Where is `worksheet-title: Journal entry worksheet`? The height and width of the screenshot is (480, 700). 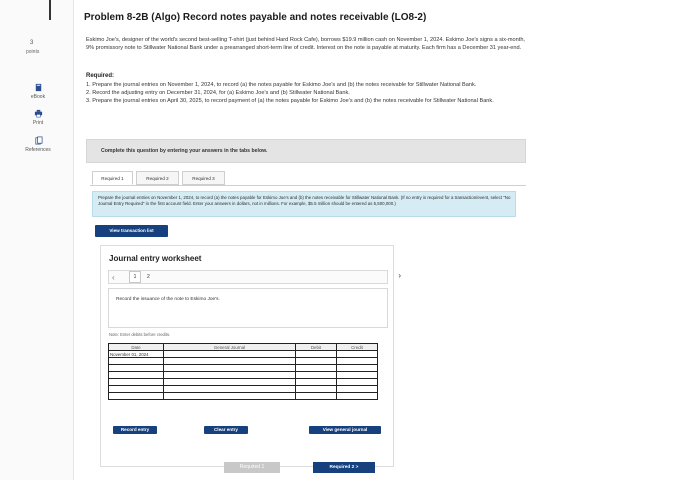
worksheet-title: Journal entry worksheet is located at coordinates (155, 258).